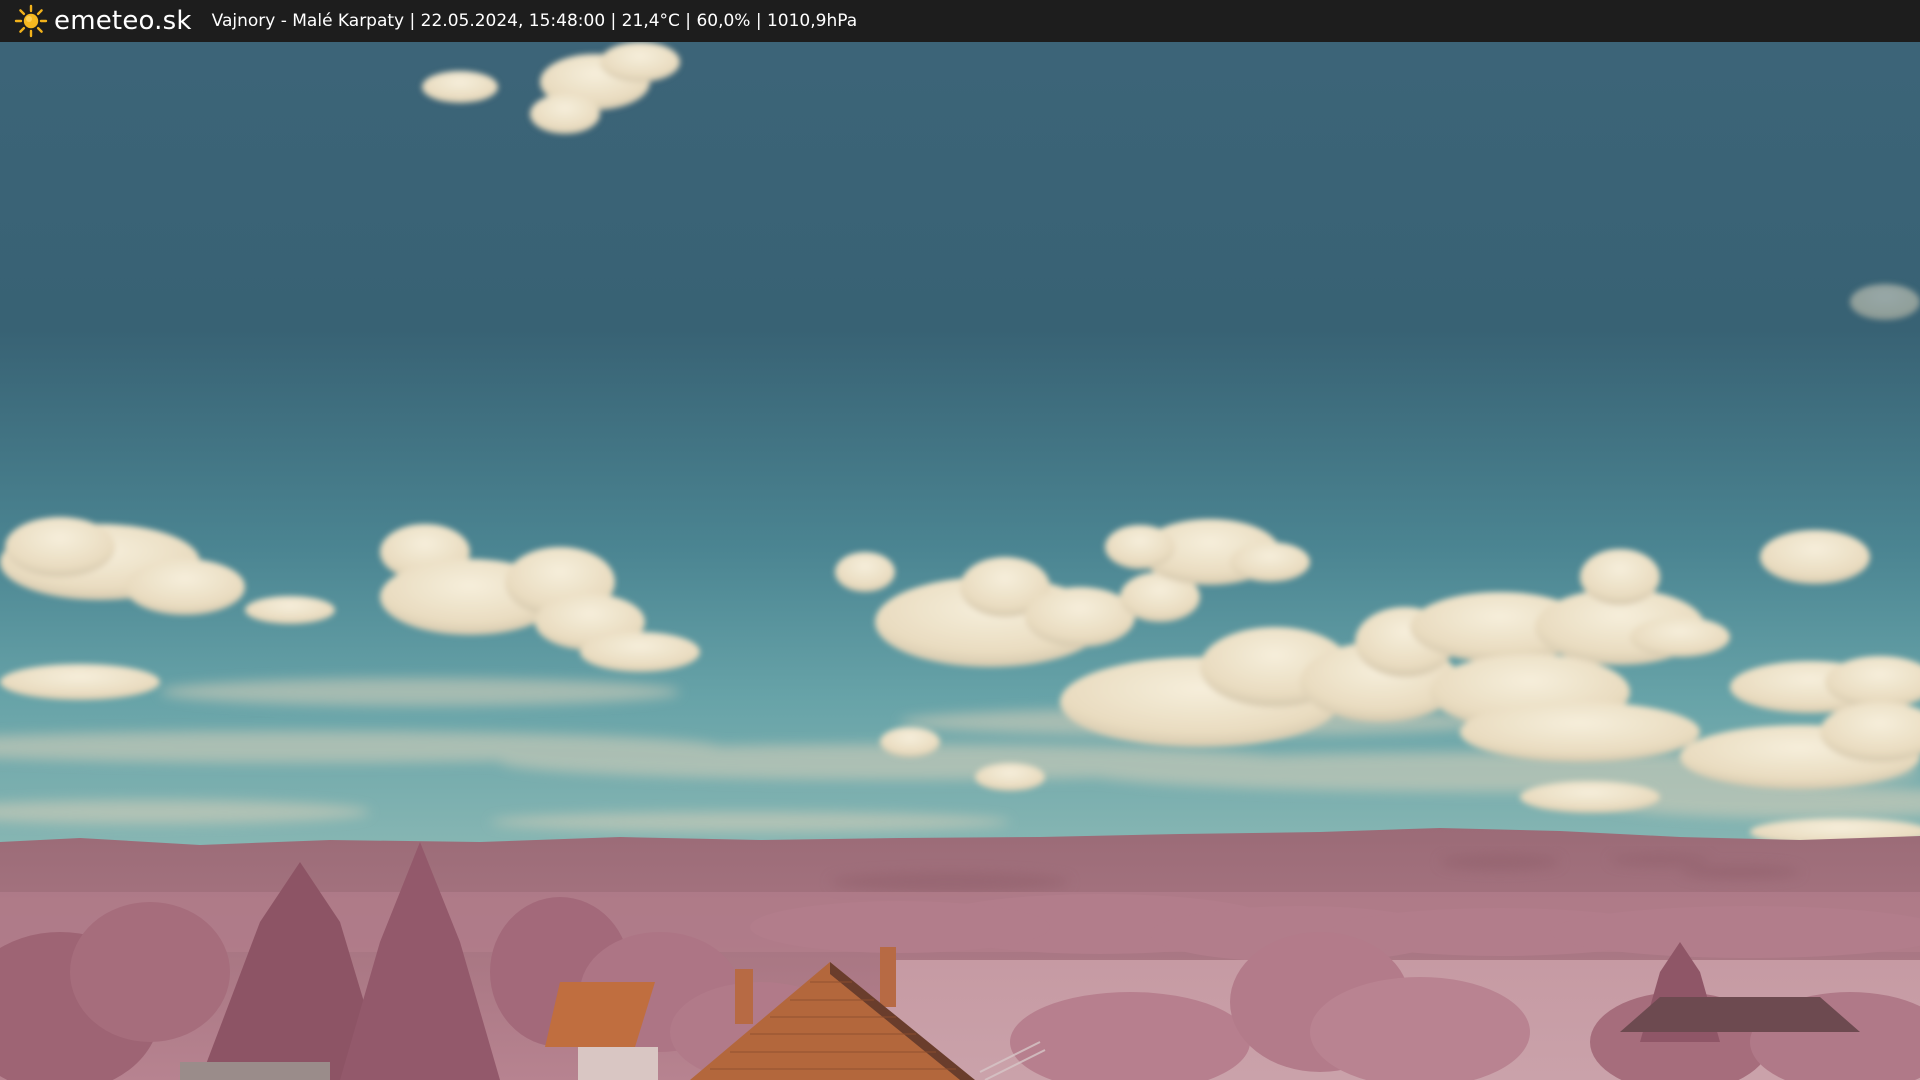 The image size is (1920, 1080). What do you see at coordinates (31, 21) in the screenshot?
I see `sun-icon` at bounding box center [31, 21].